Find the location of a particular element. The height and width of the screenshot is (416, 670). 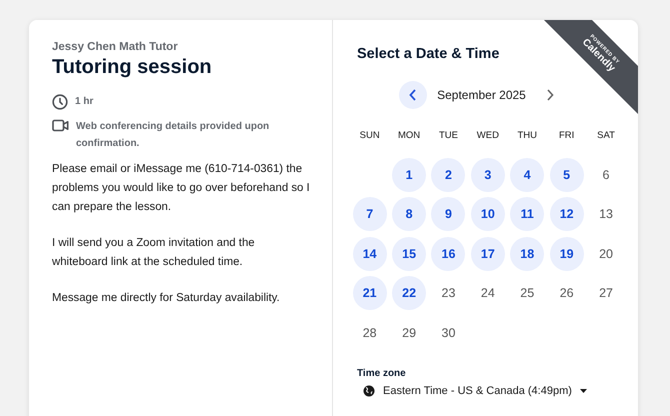

detail-text: Web conferencing details provided upon confirmation. is located at coordinates (173, 135).